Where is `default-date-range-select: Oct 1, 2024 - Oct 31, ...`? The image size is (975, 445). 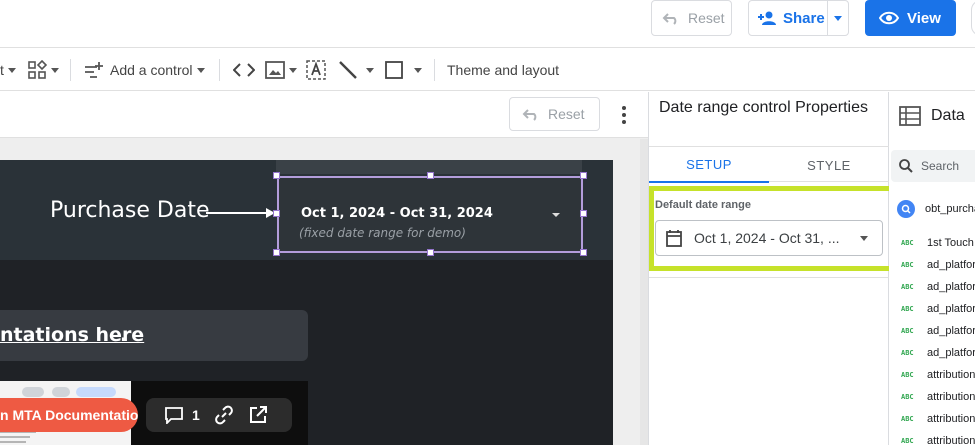
default-date-range-select: Oct 1, 2024 - Oct 31, ... is located at coordinates (769, 238).